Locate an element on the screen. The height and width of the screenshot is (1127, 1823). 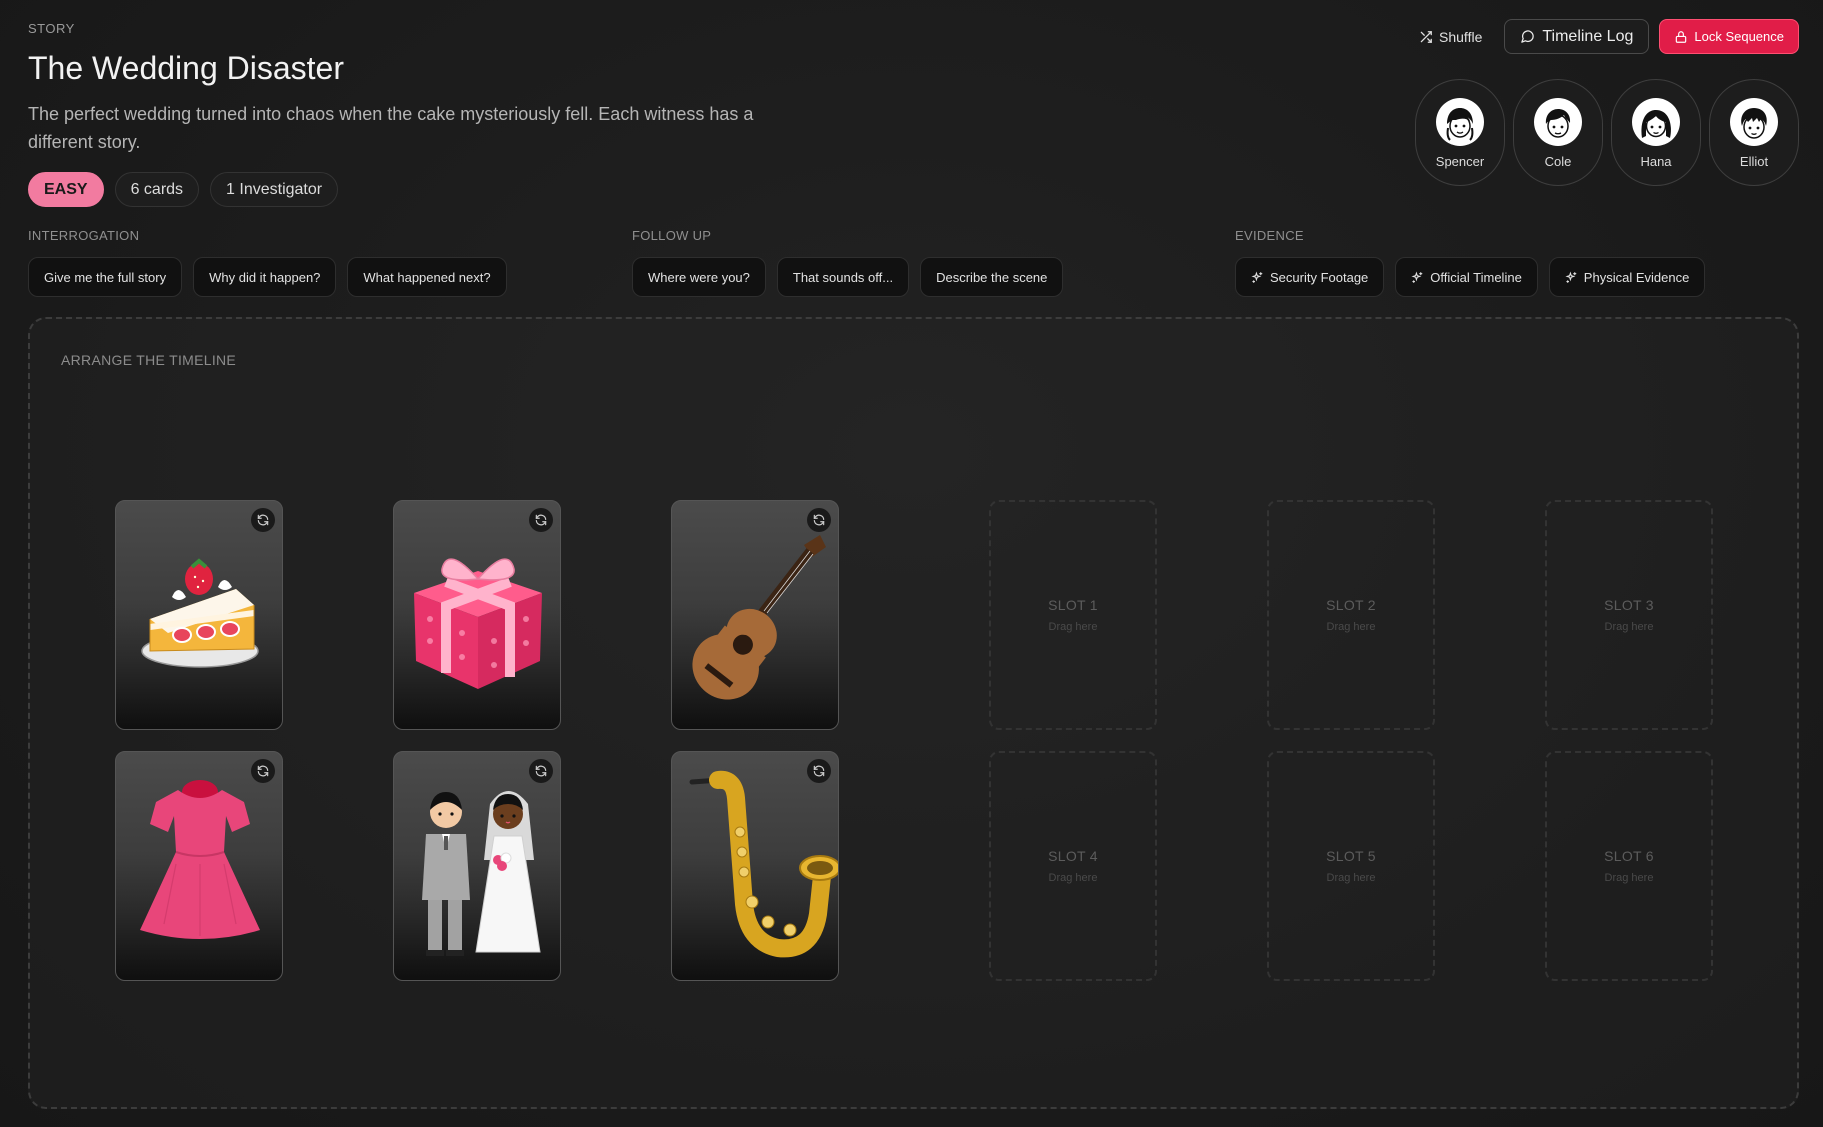
evidence-label: Official Timeline is located at coordinates (1476, 277).